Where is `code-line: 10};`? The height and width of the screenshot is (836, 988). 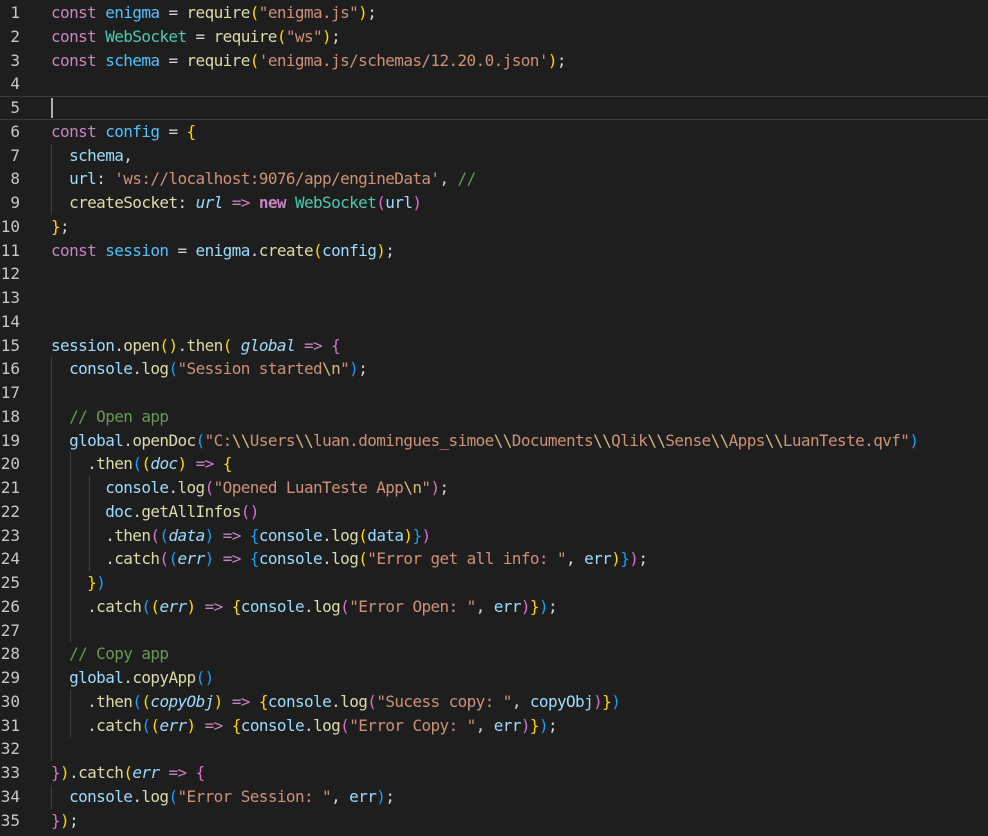
code-line: 10}; is located at coordinates (494, 227).